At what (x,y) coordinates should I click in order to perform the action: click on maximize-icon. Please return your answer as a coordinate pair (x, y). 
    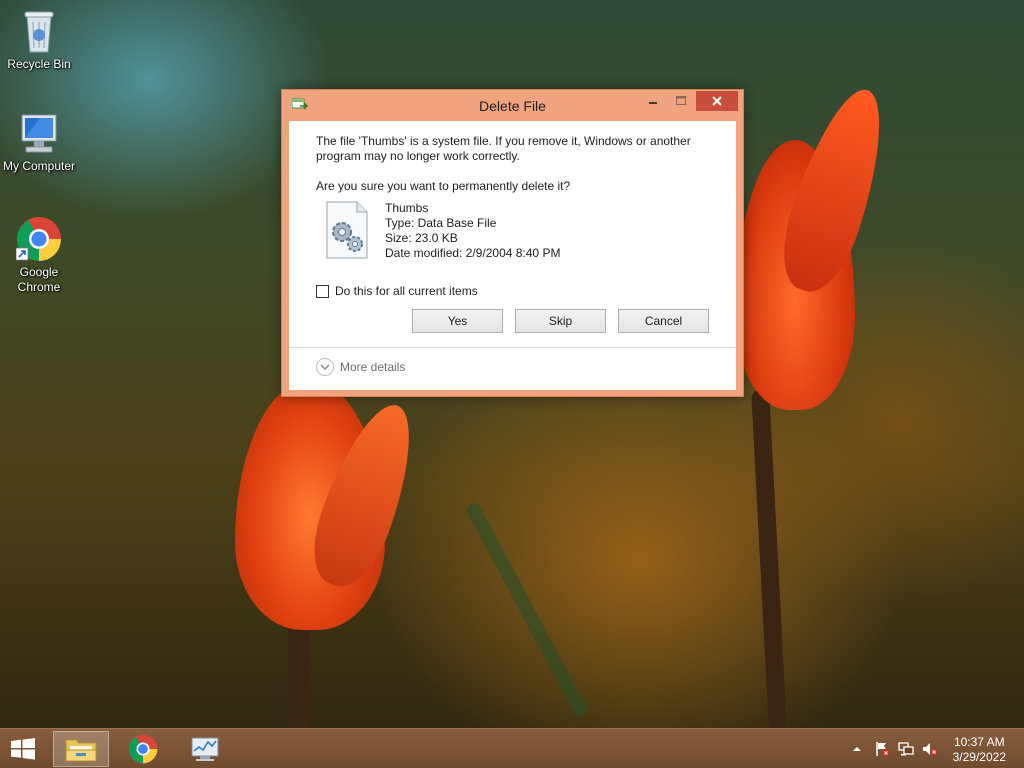
    Looking at the image, I should click on (681, 100).